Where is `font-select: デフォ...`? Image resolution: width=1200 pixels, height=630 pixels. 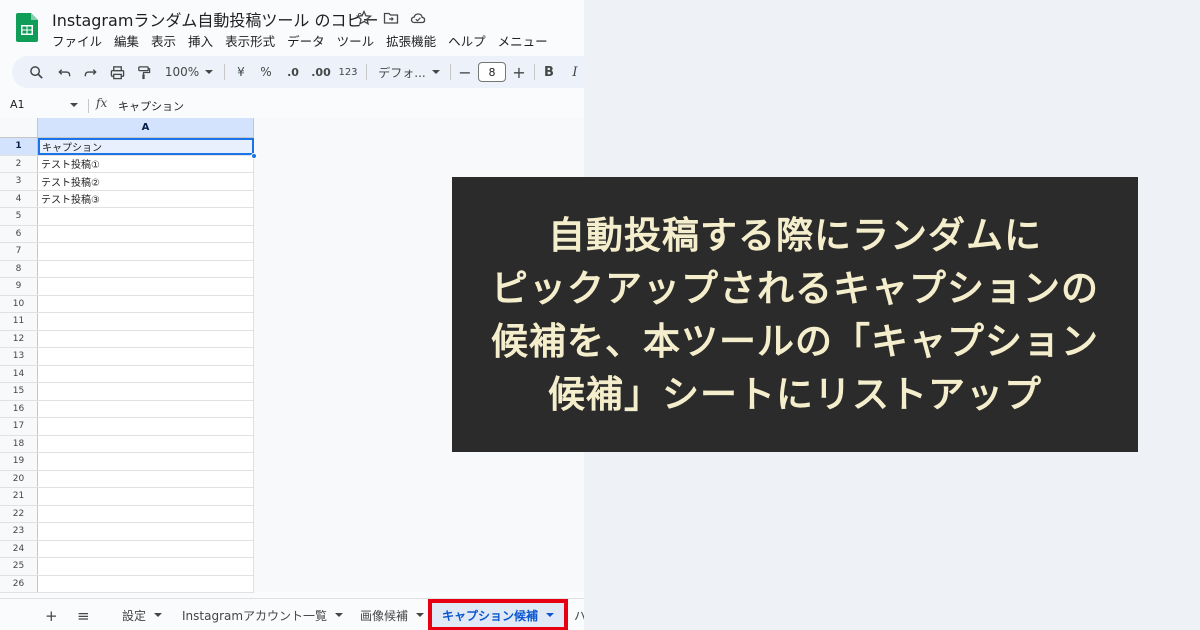 font-select: デフォ... is located at coordinates (409, 72).